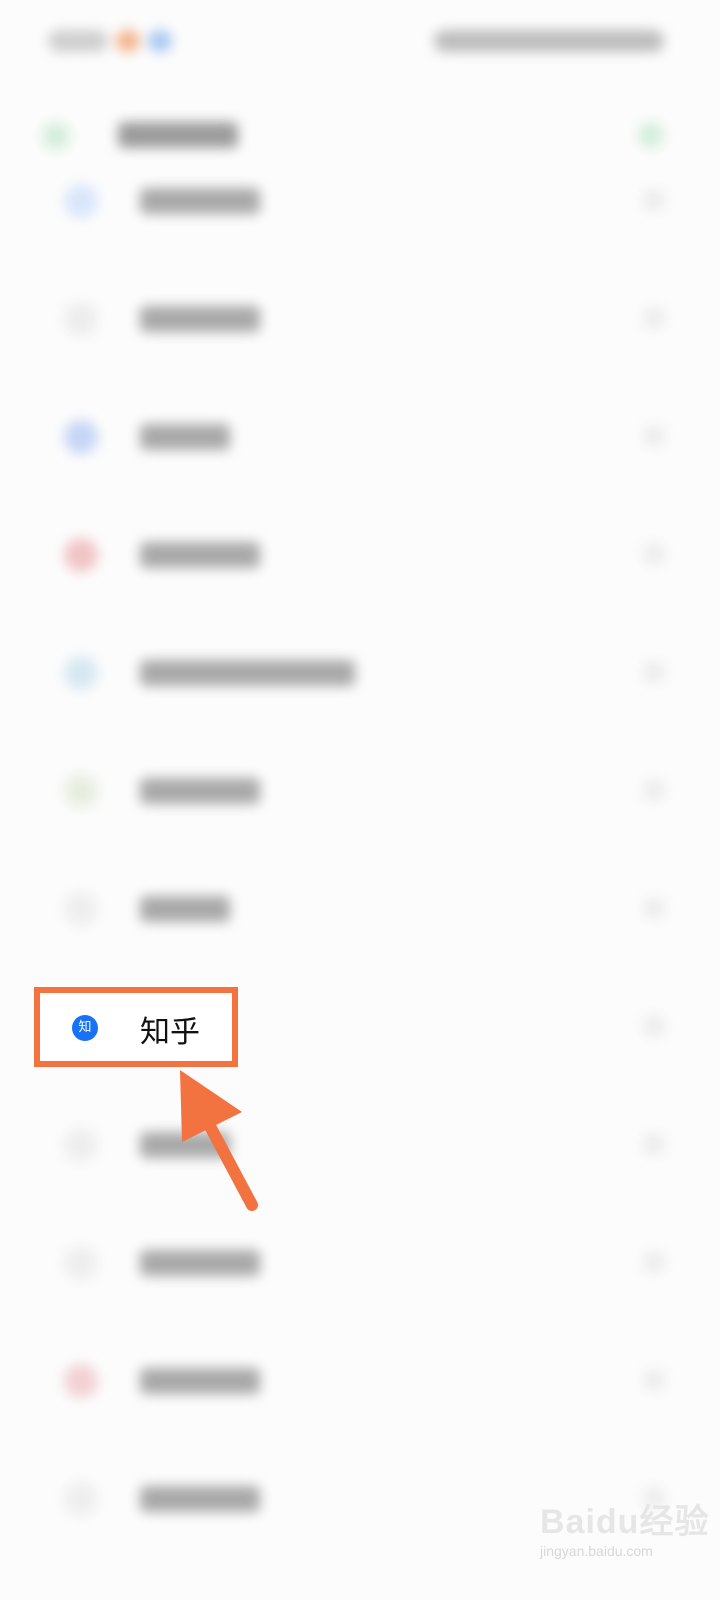  Describe the element at coordinates (128, 41) in the screenshot. I see `notification-icon` at that location.